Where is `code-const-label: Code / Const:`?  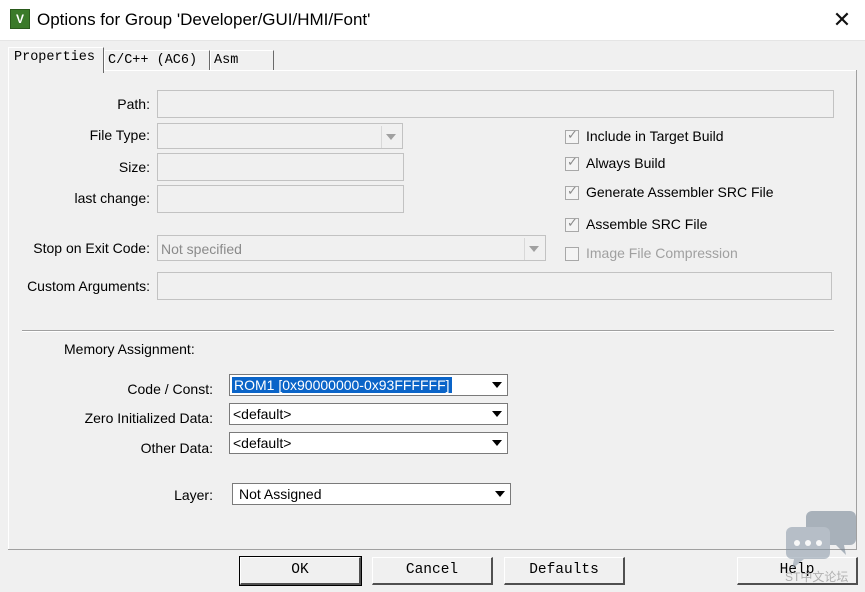 code-const-label: Code / Const: is located at coordinates (170, 389).